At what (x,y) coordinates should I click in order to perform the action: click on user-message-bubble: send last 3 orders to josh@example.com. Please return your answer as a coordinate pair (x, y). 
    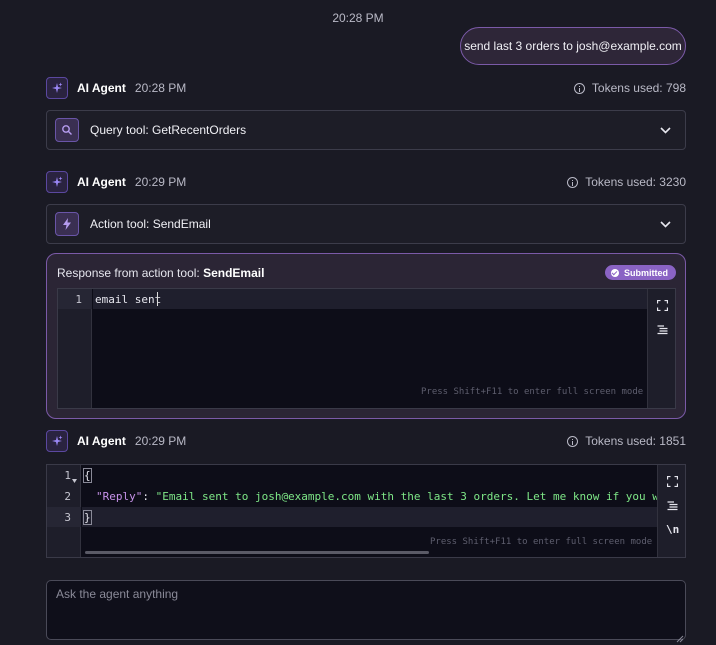
    Looking at the image, I should click on (573, 46).